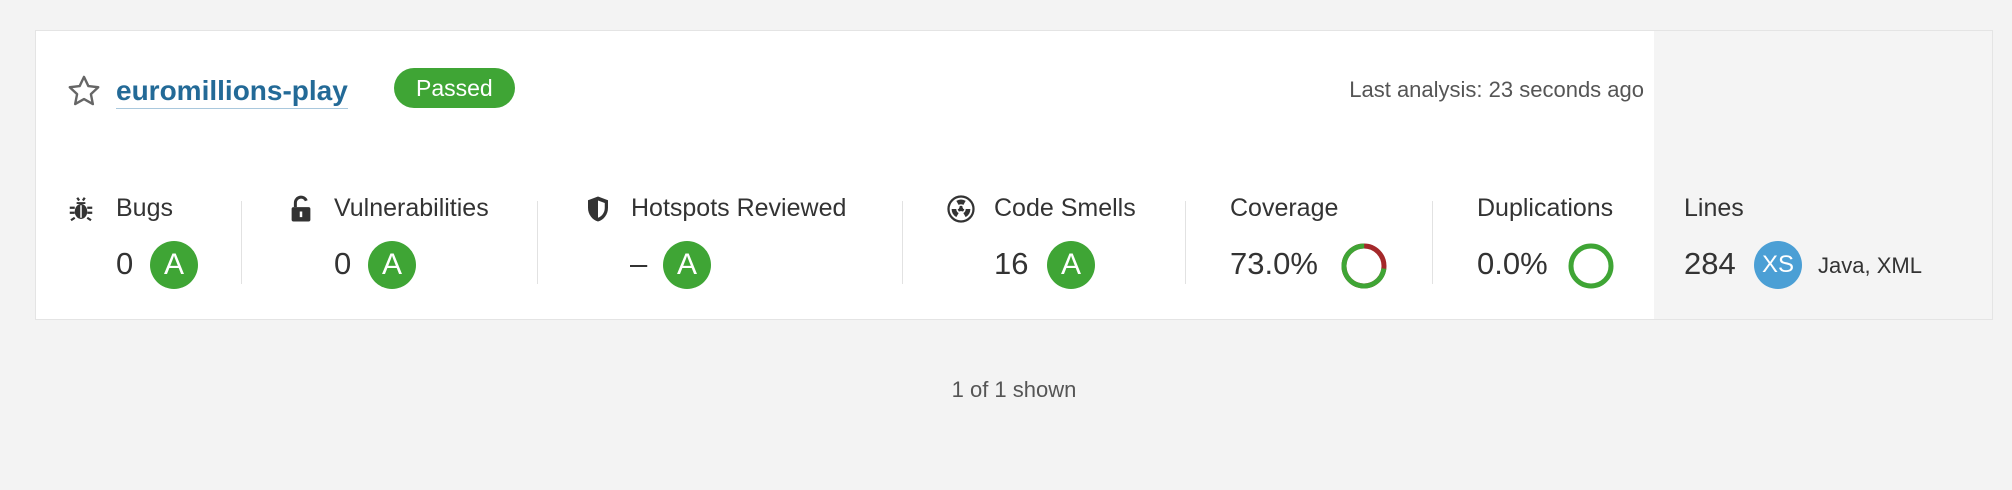 This screenshot has height=490, width=2012. Describe the element at coordinates (1591, 266) in the screenshot. I see `duplications-donut` at that location.